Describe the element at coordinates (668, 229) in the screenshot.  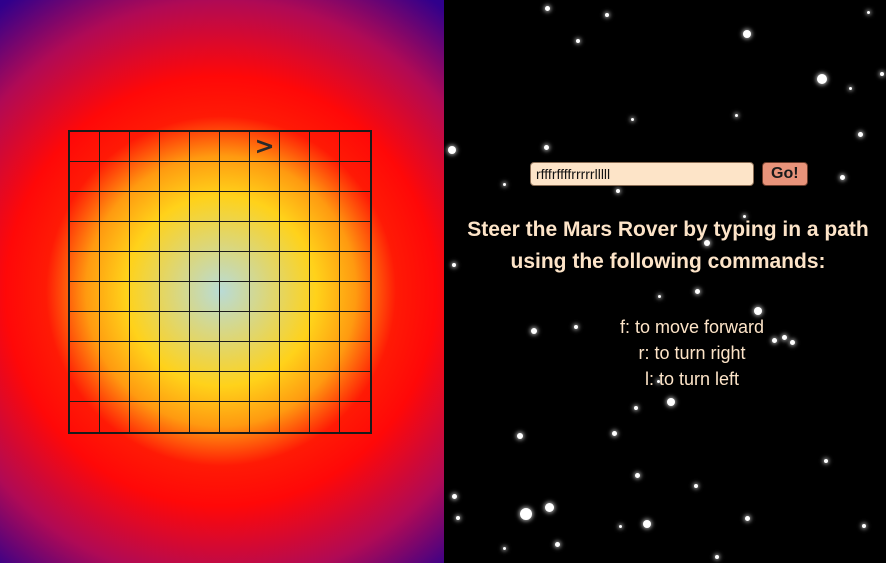
I see `heading-line-1: Steer the Mars Rover by typing in a path` at that location.